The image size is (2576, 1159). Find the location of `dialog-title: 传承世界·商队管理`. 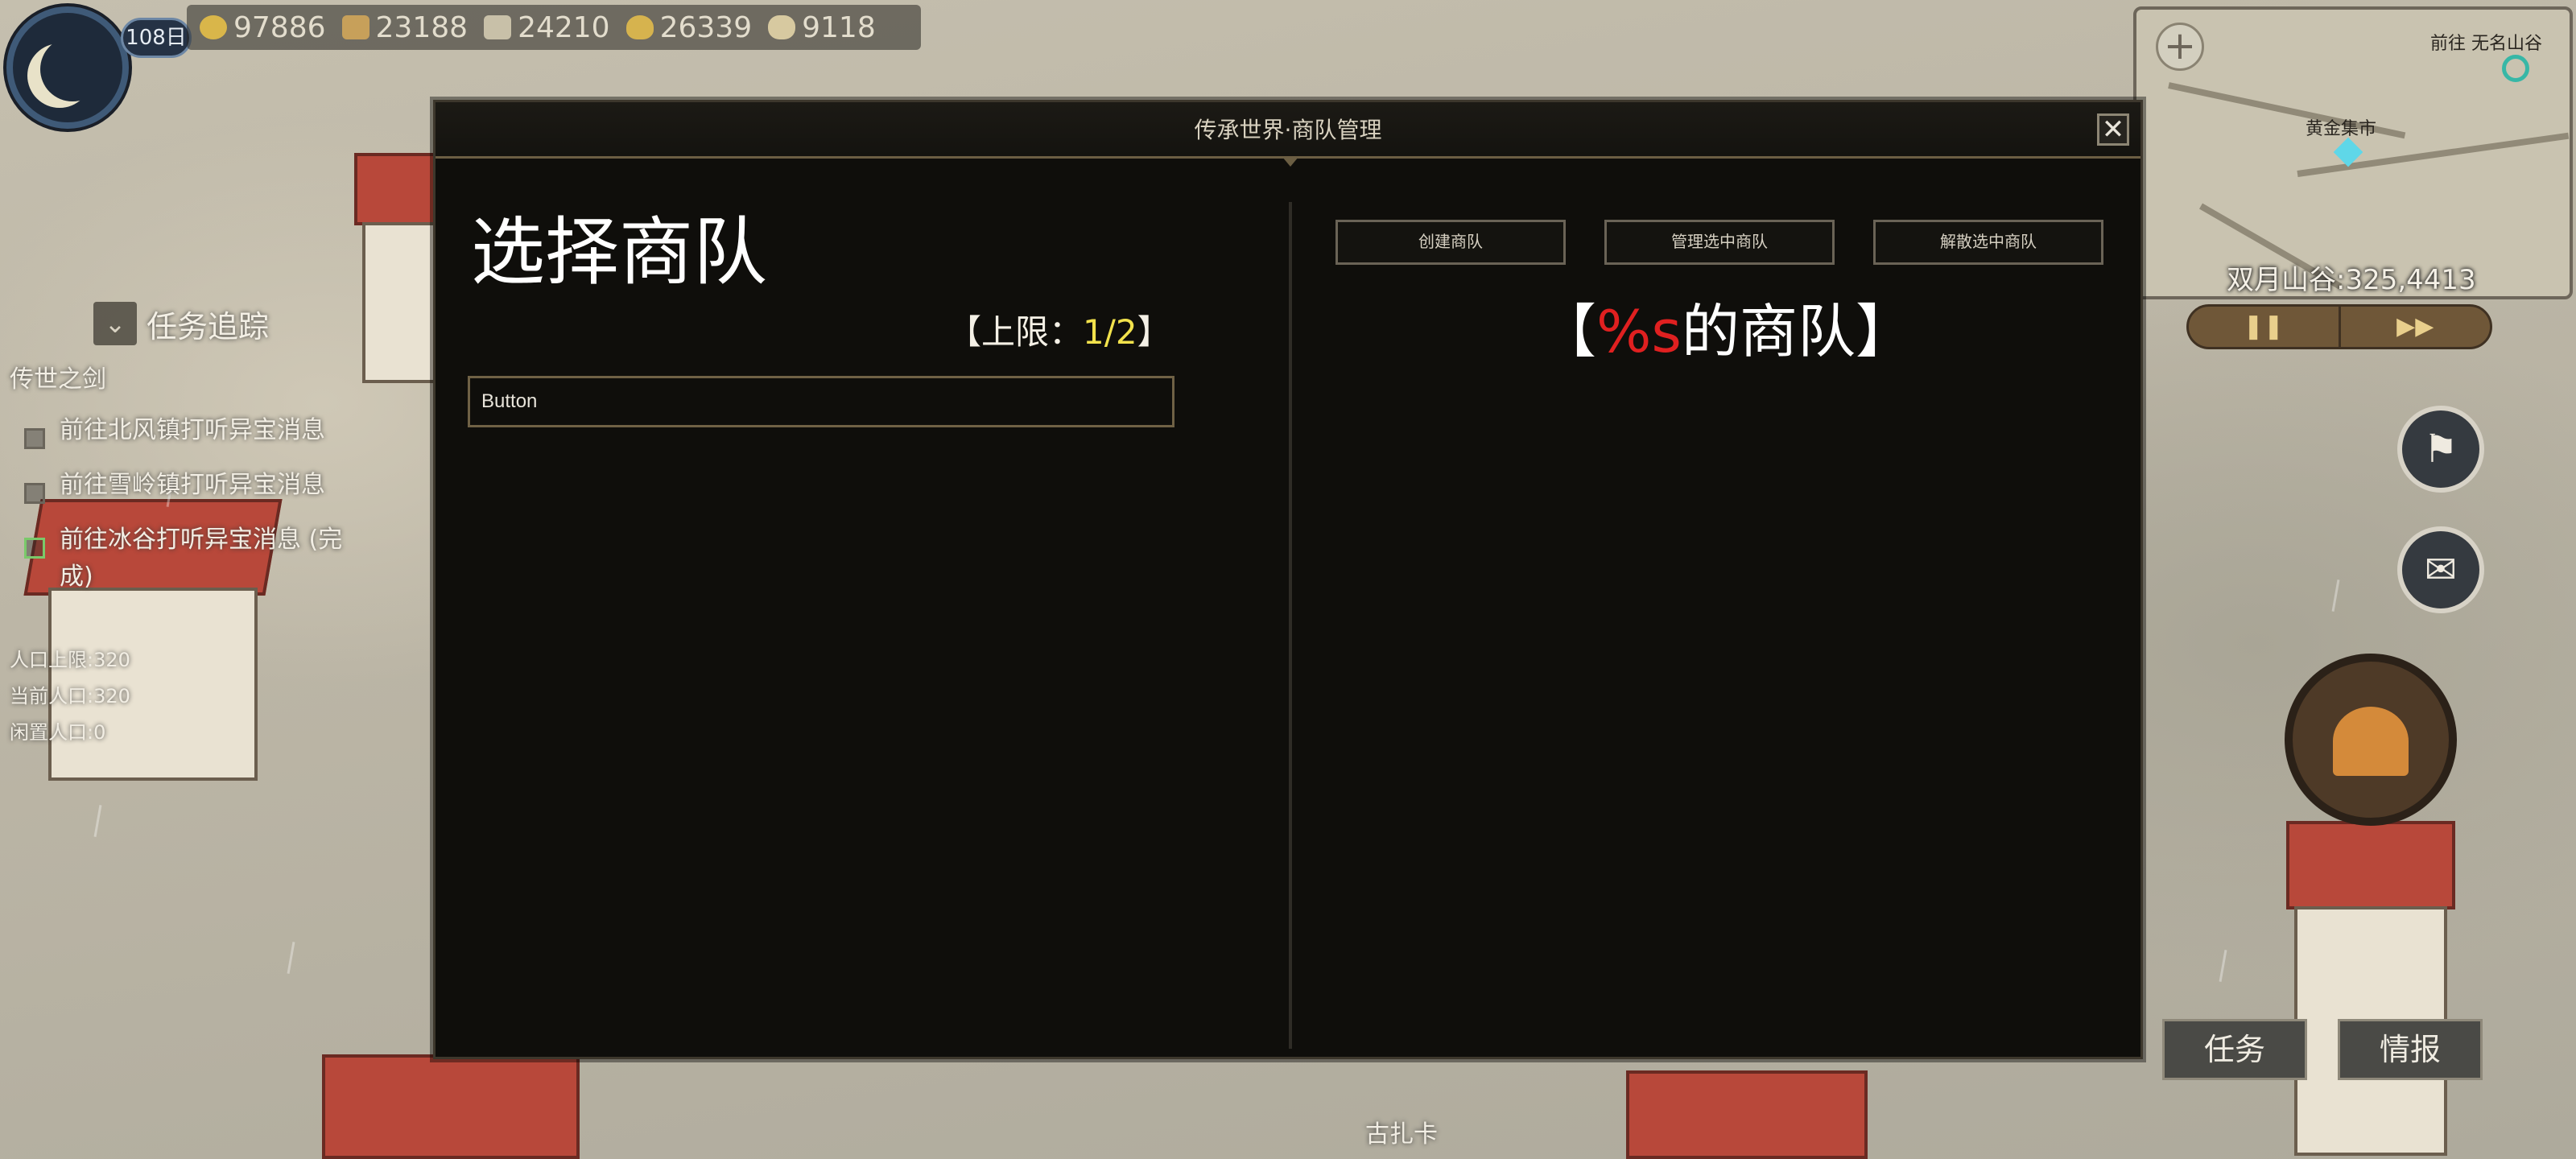

dialog-title: 传承世界·商队管理 is located at coordinates (1288, 130).